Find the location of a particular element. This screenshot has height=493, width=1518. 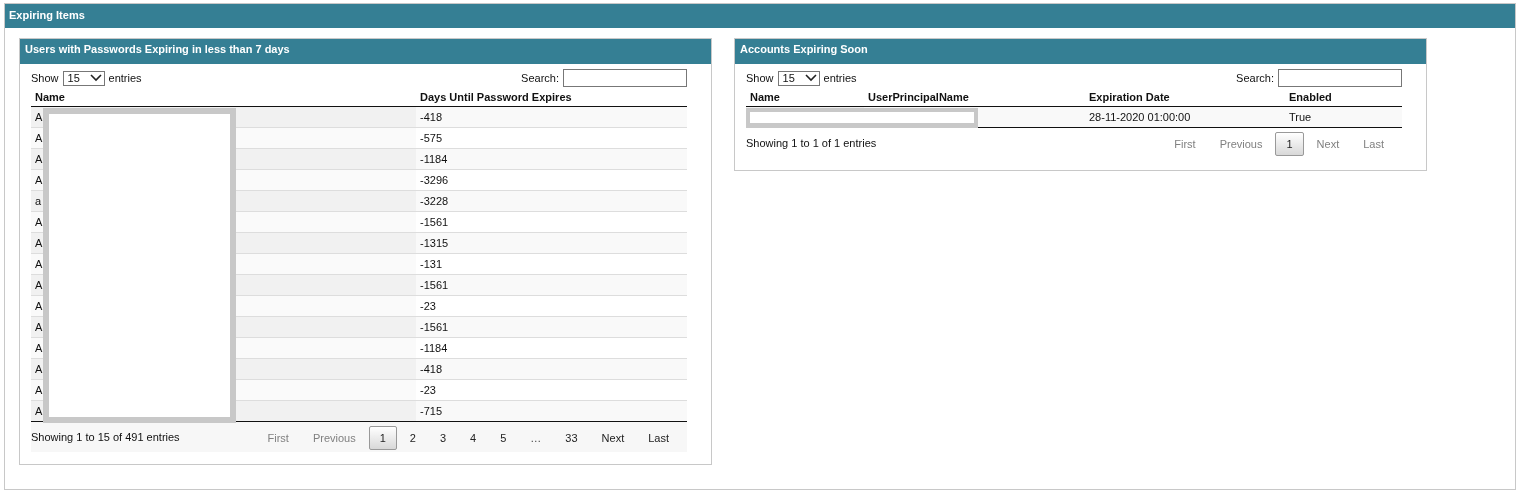

column-header: Days Until Password Expires is located at coordinates (551, 98).